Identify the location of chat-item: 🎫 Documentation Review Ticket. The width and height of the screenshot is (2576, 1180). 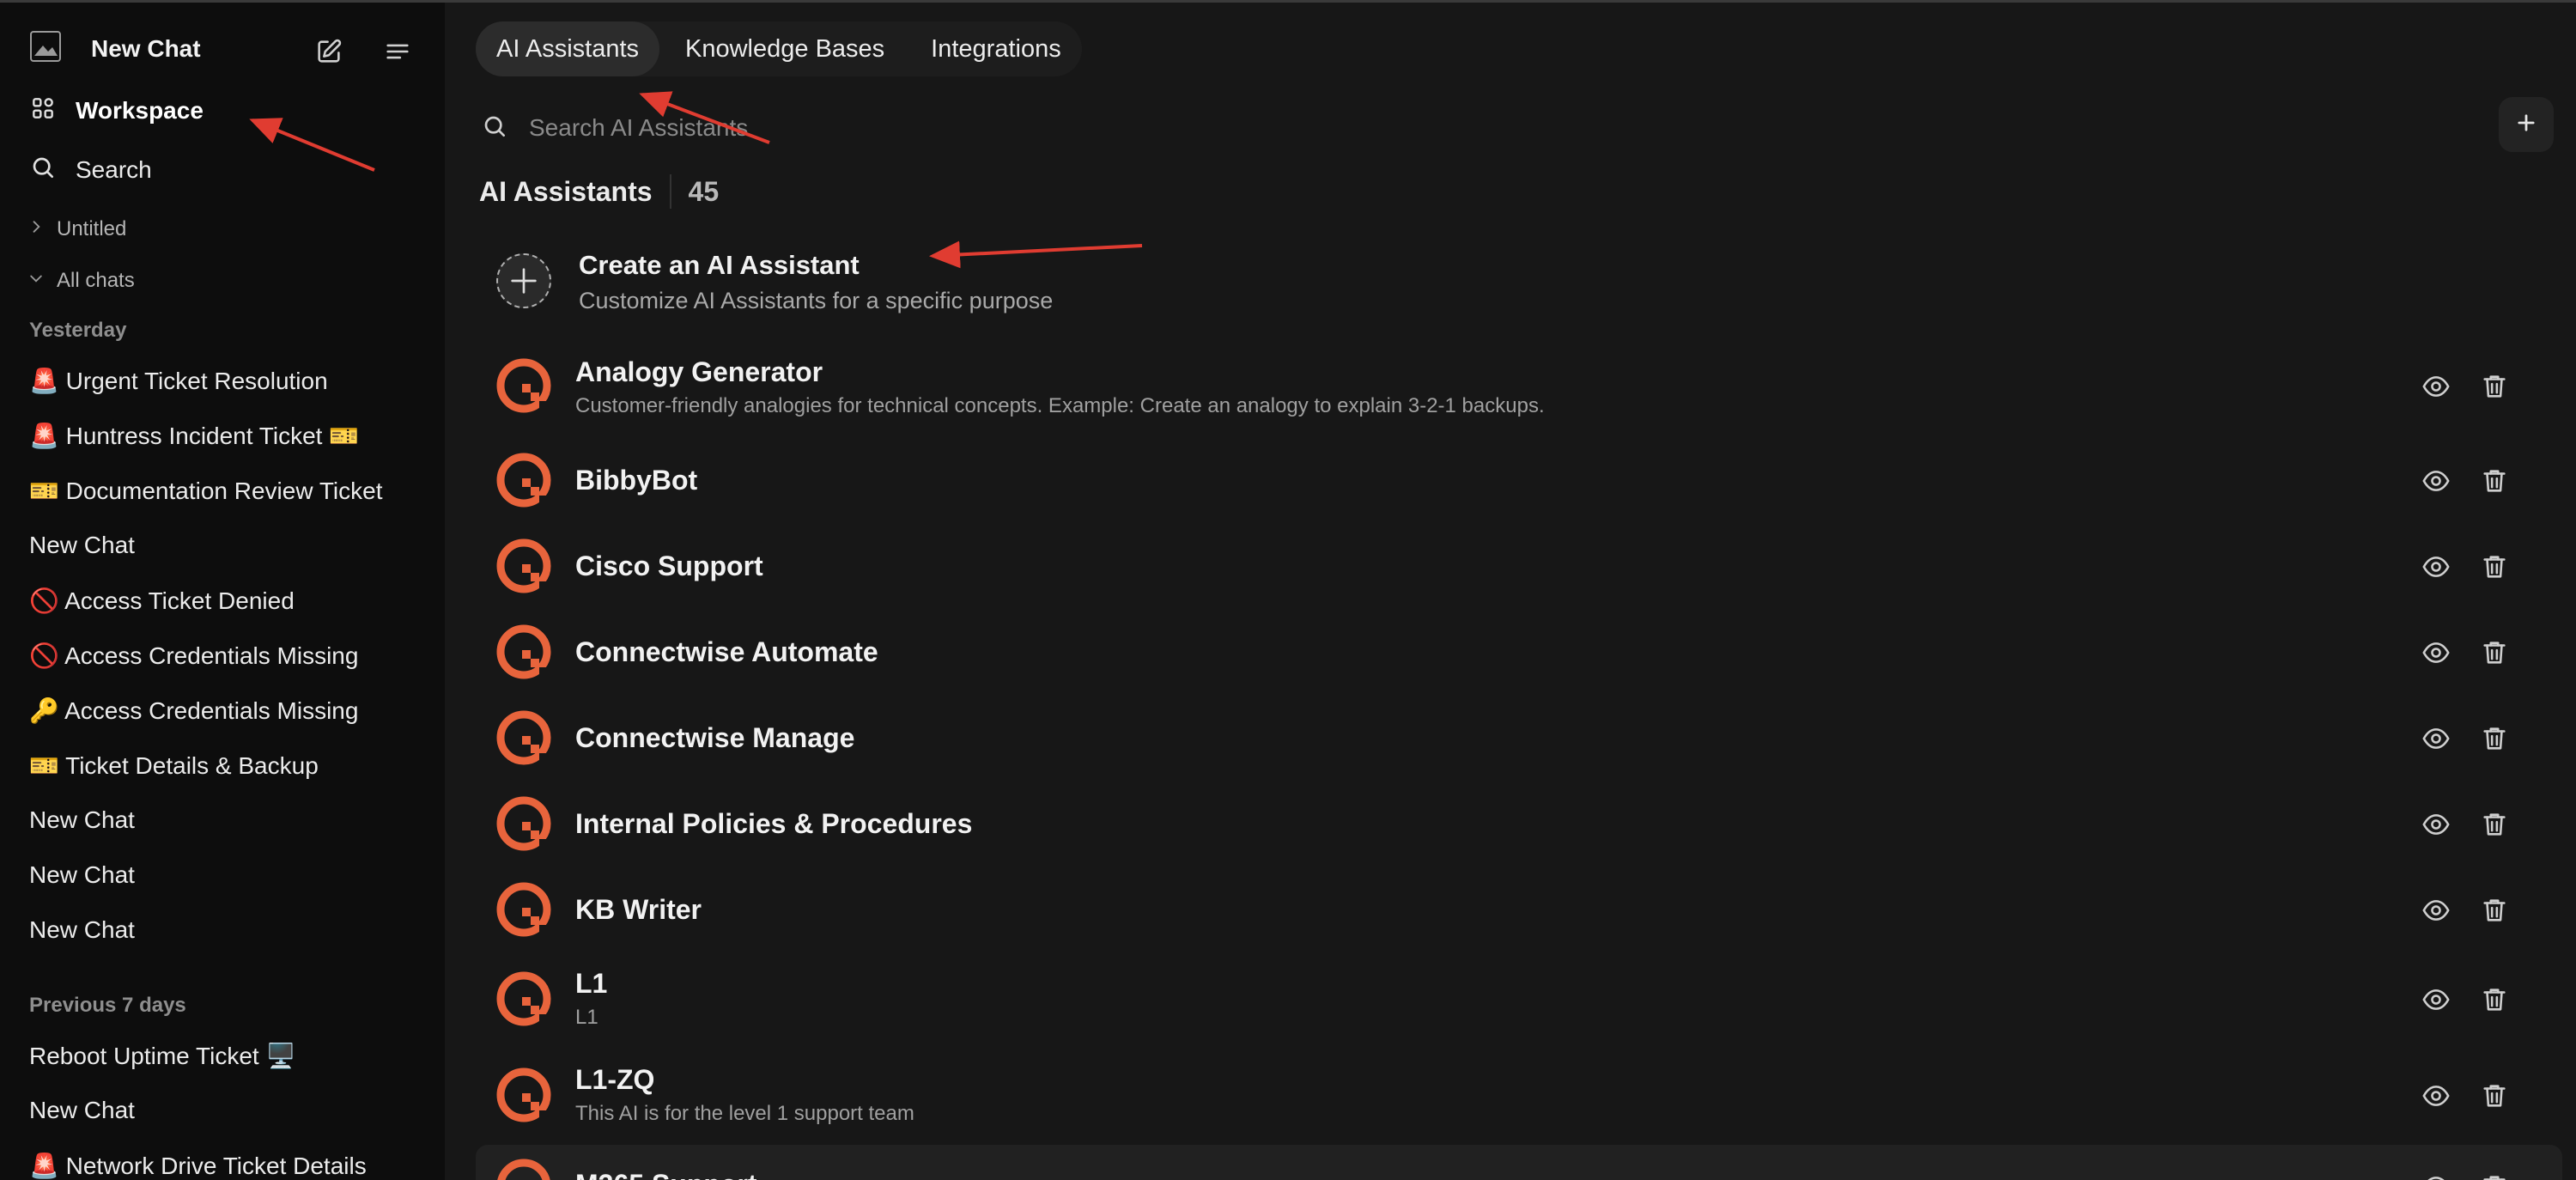
(227, 491).